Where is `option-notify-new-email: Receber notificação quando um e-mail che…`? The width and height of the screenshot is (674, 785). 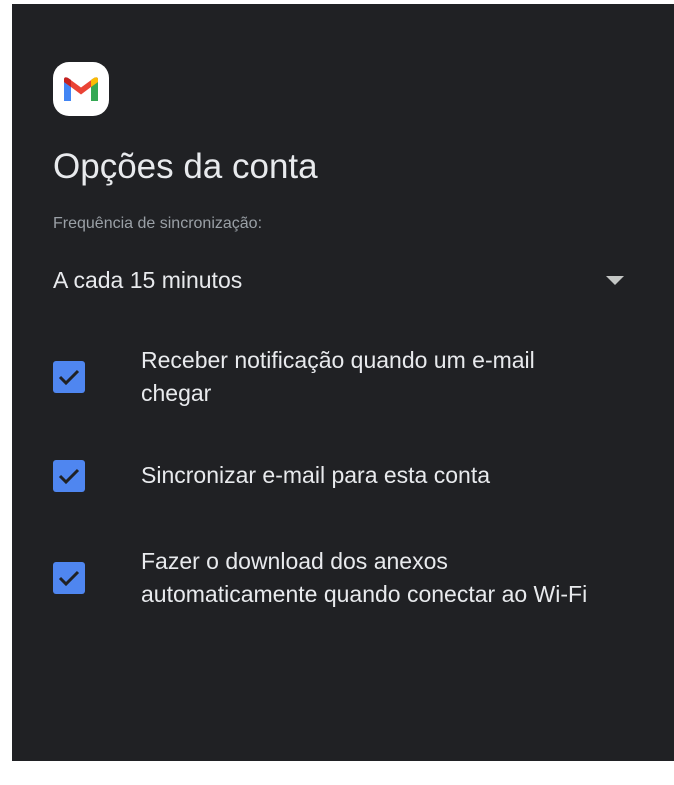
option-notify-new-email: Receber notificação quando um e-mail che… is located at coordinates (343, 377).